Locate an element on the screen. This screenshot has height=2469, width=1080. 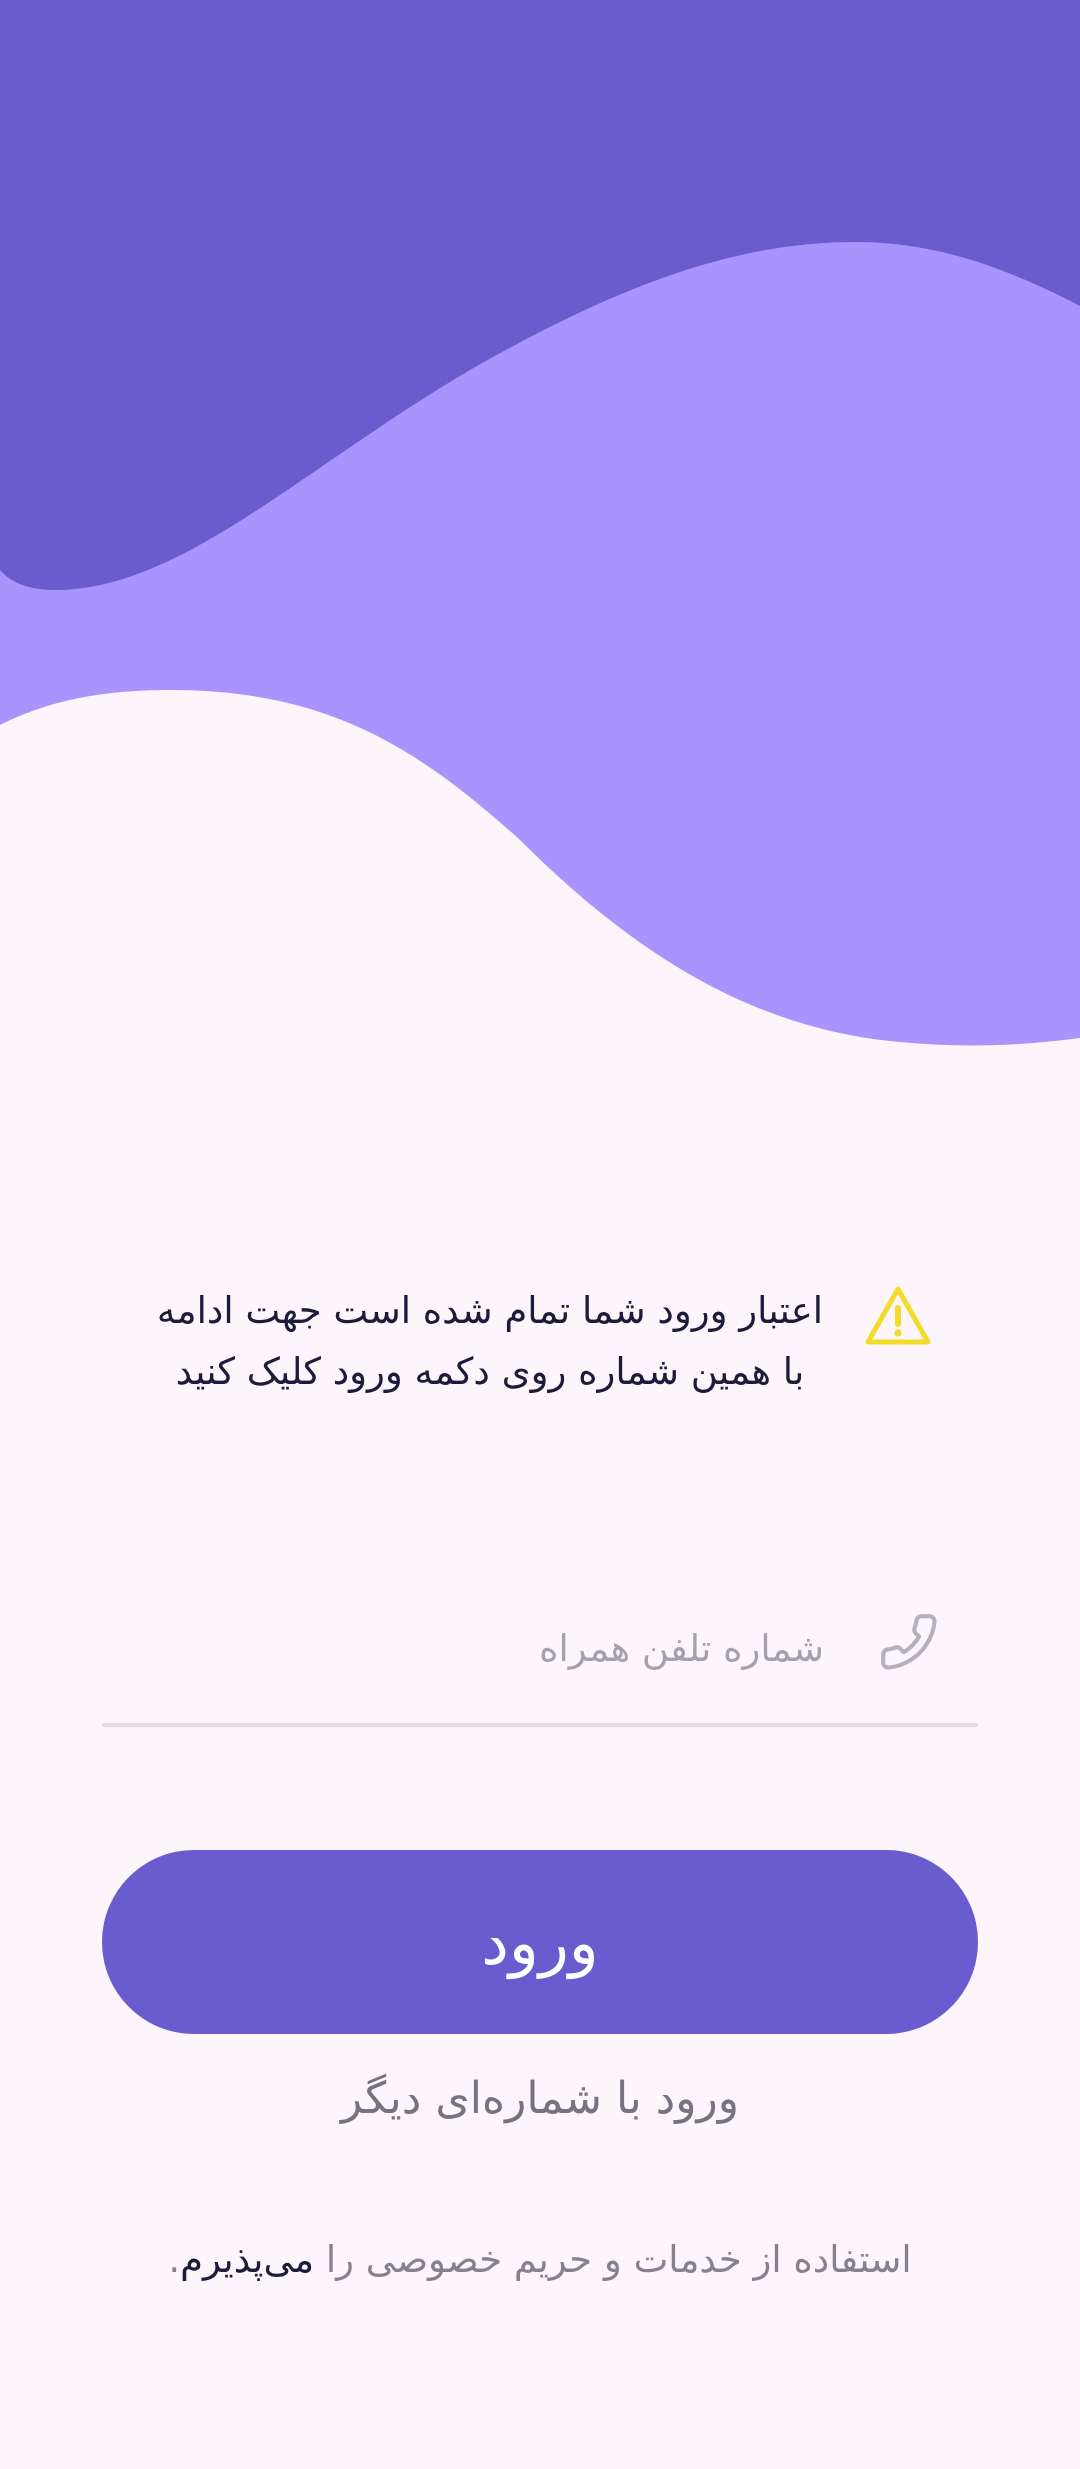
terms-accept-link: می‌پذیرم is located at coordinates (247, 2259).